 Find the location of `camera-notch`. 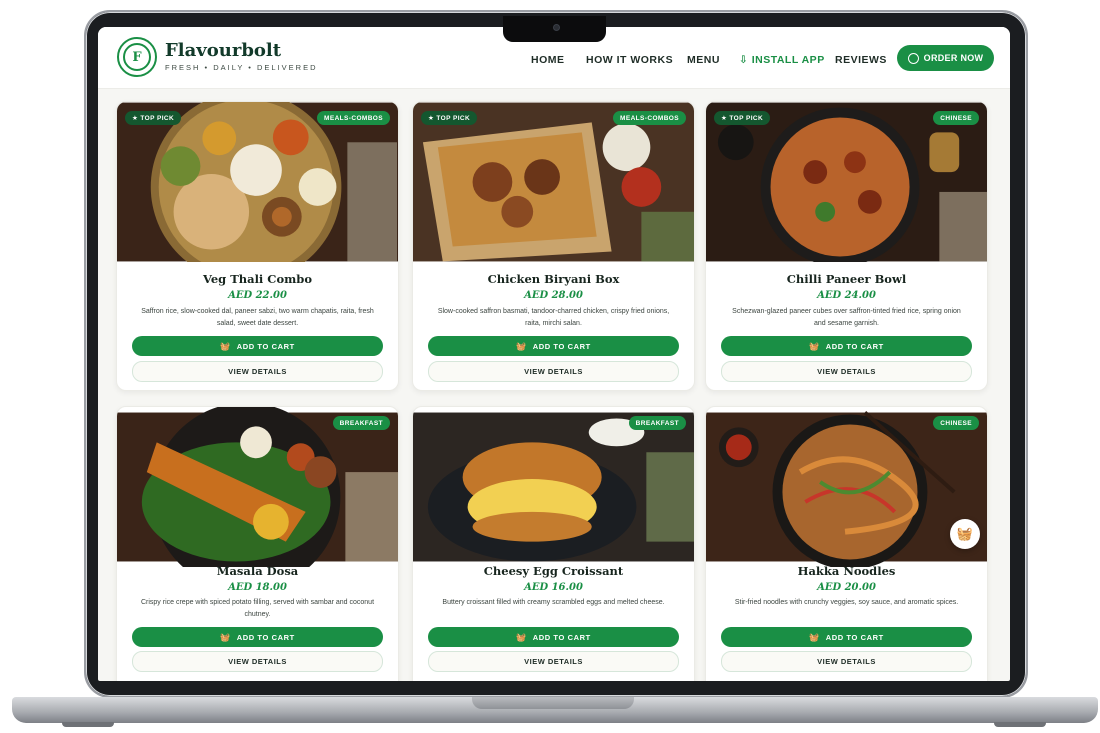

camera-notch is located at coordinates (554, 29).